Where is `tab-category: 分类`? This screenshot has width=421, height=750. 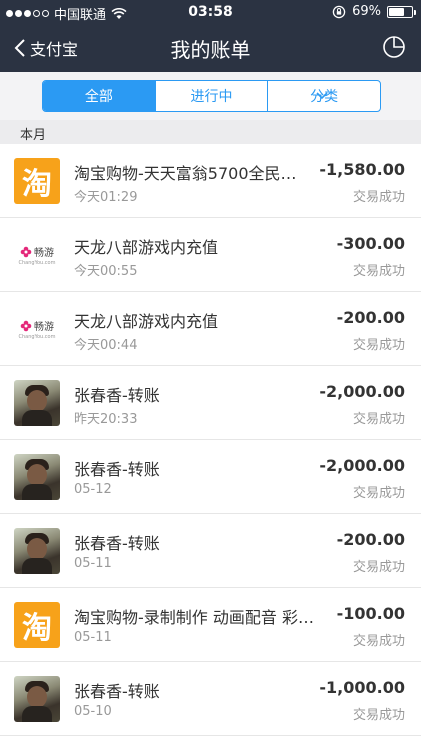 tab-category: 分类 is located at coordinates (324, 96).